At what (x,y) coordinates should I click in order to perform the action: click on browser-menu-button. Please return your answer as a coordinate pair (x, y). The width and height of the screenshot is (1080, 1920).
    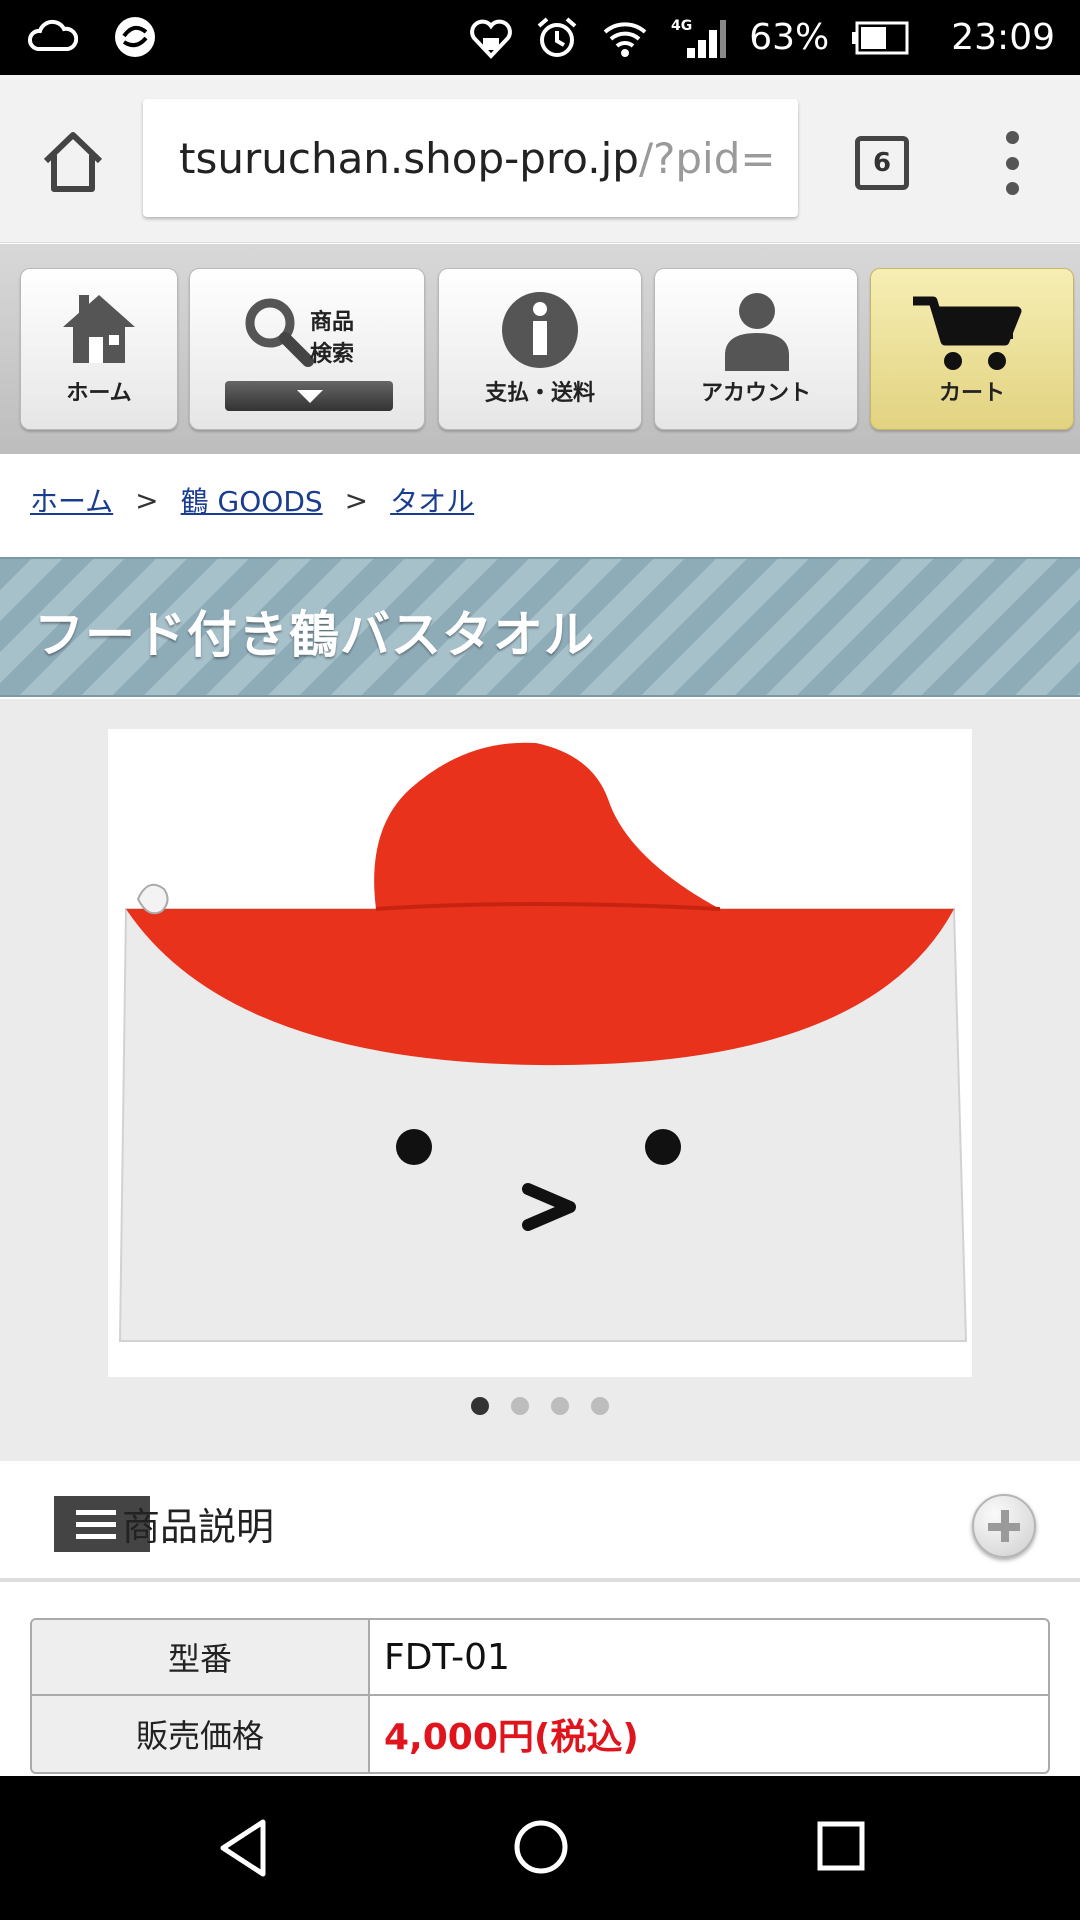
    Looking at the image, I should click on (1012, 163).